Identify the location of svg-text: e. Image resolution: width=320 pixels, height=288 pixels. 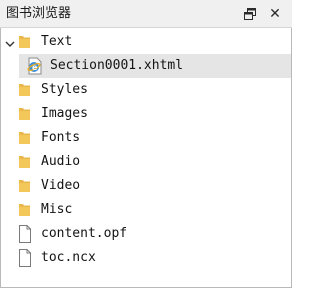
(35, 67).